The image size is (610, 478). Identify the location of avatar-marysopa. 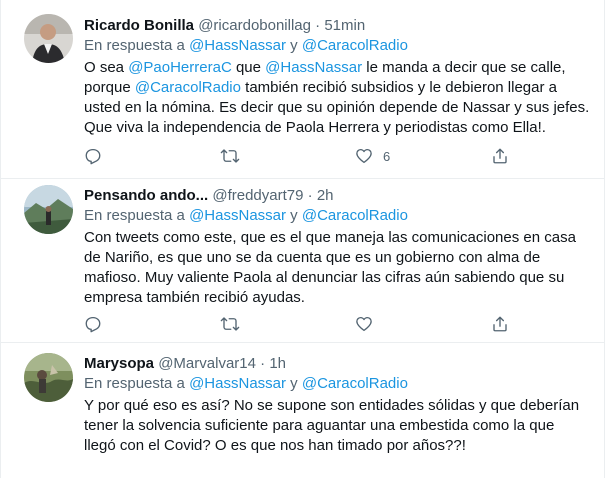
(48, 377).